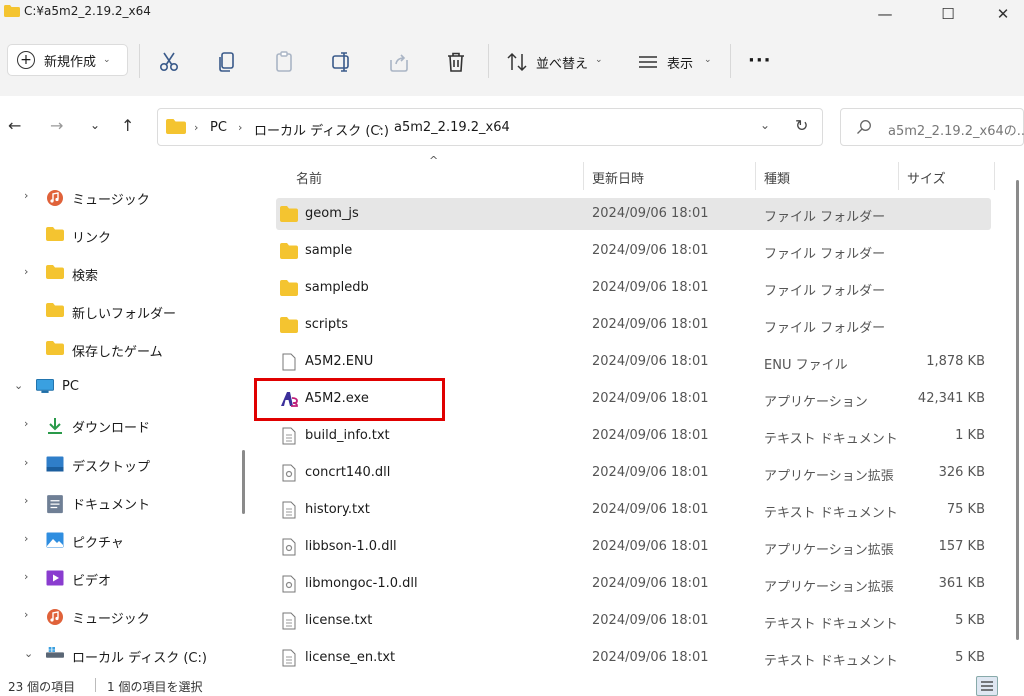 The image size is (1024, 696). What do you see at coordinates (351, 546) in the screenshot?
I see `file-name: libbson-1.0.dll` at bounding box center [351, 546].